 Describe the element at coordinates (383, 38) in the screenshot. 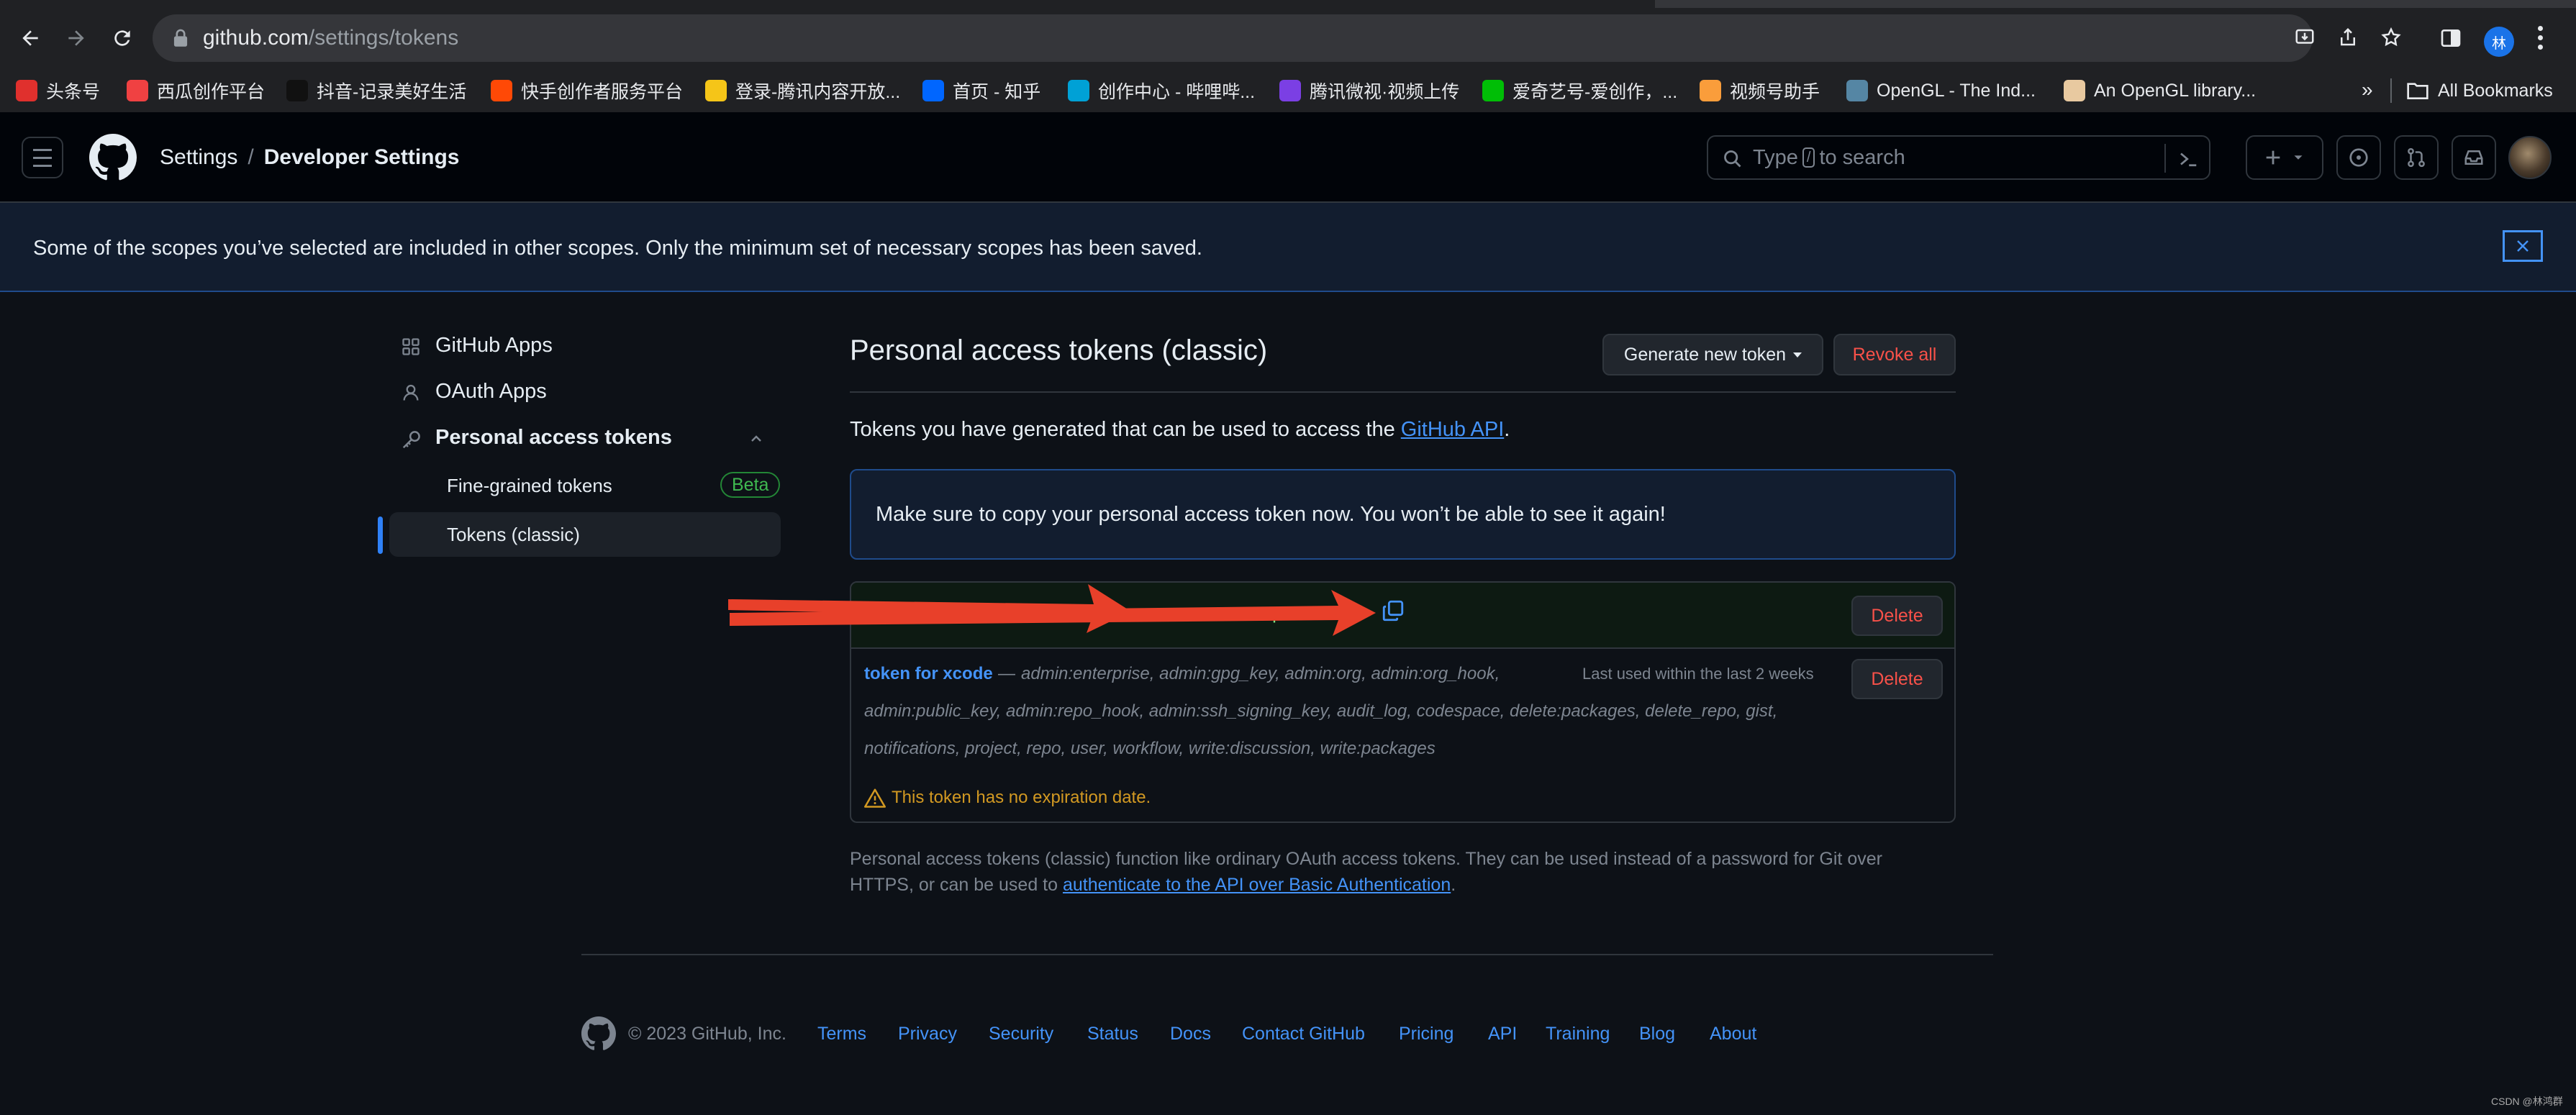

I see `url-path: /settings/tokens` at that location.